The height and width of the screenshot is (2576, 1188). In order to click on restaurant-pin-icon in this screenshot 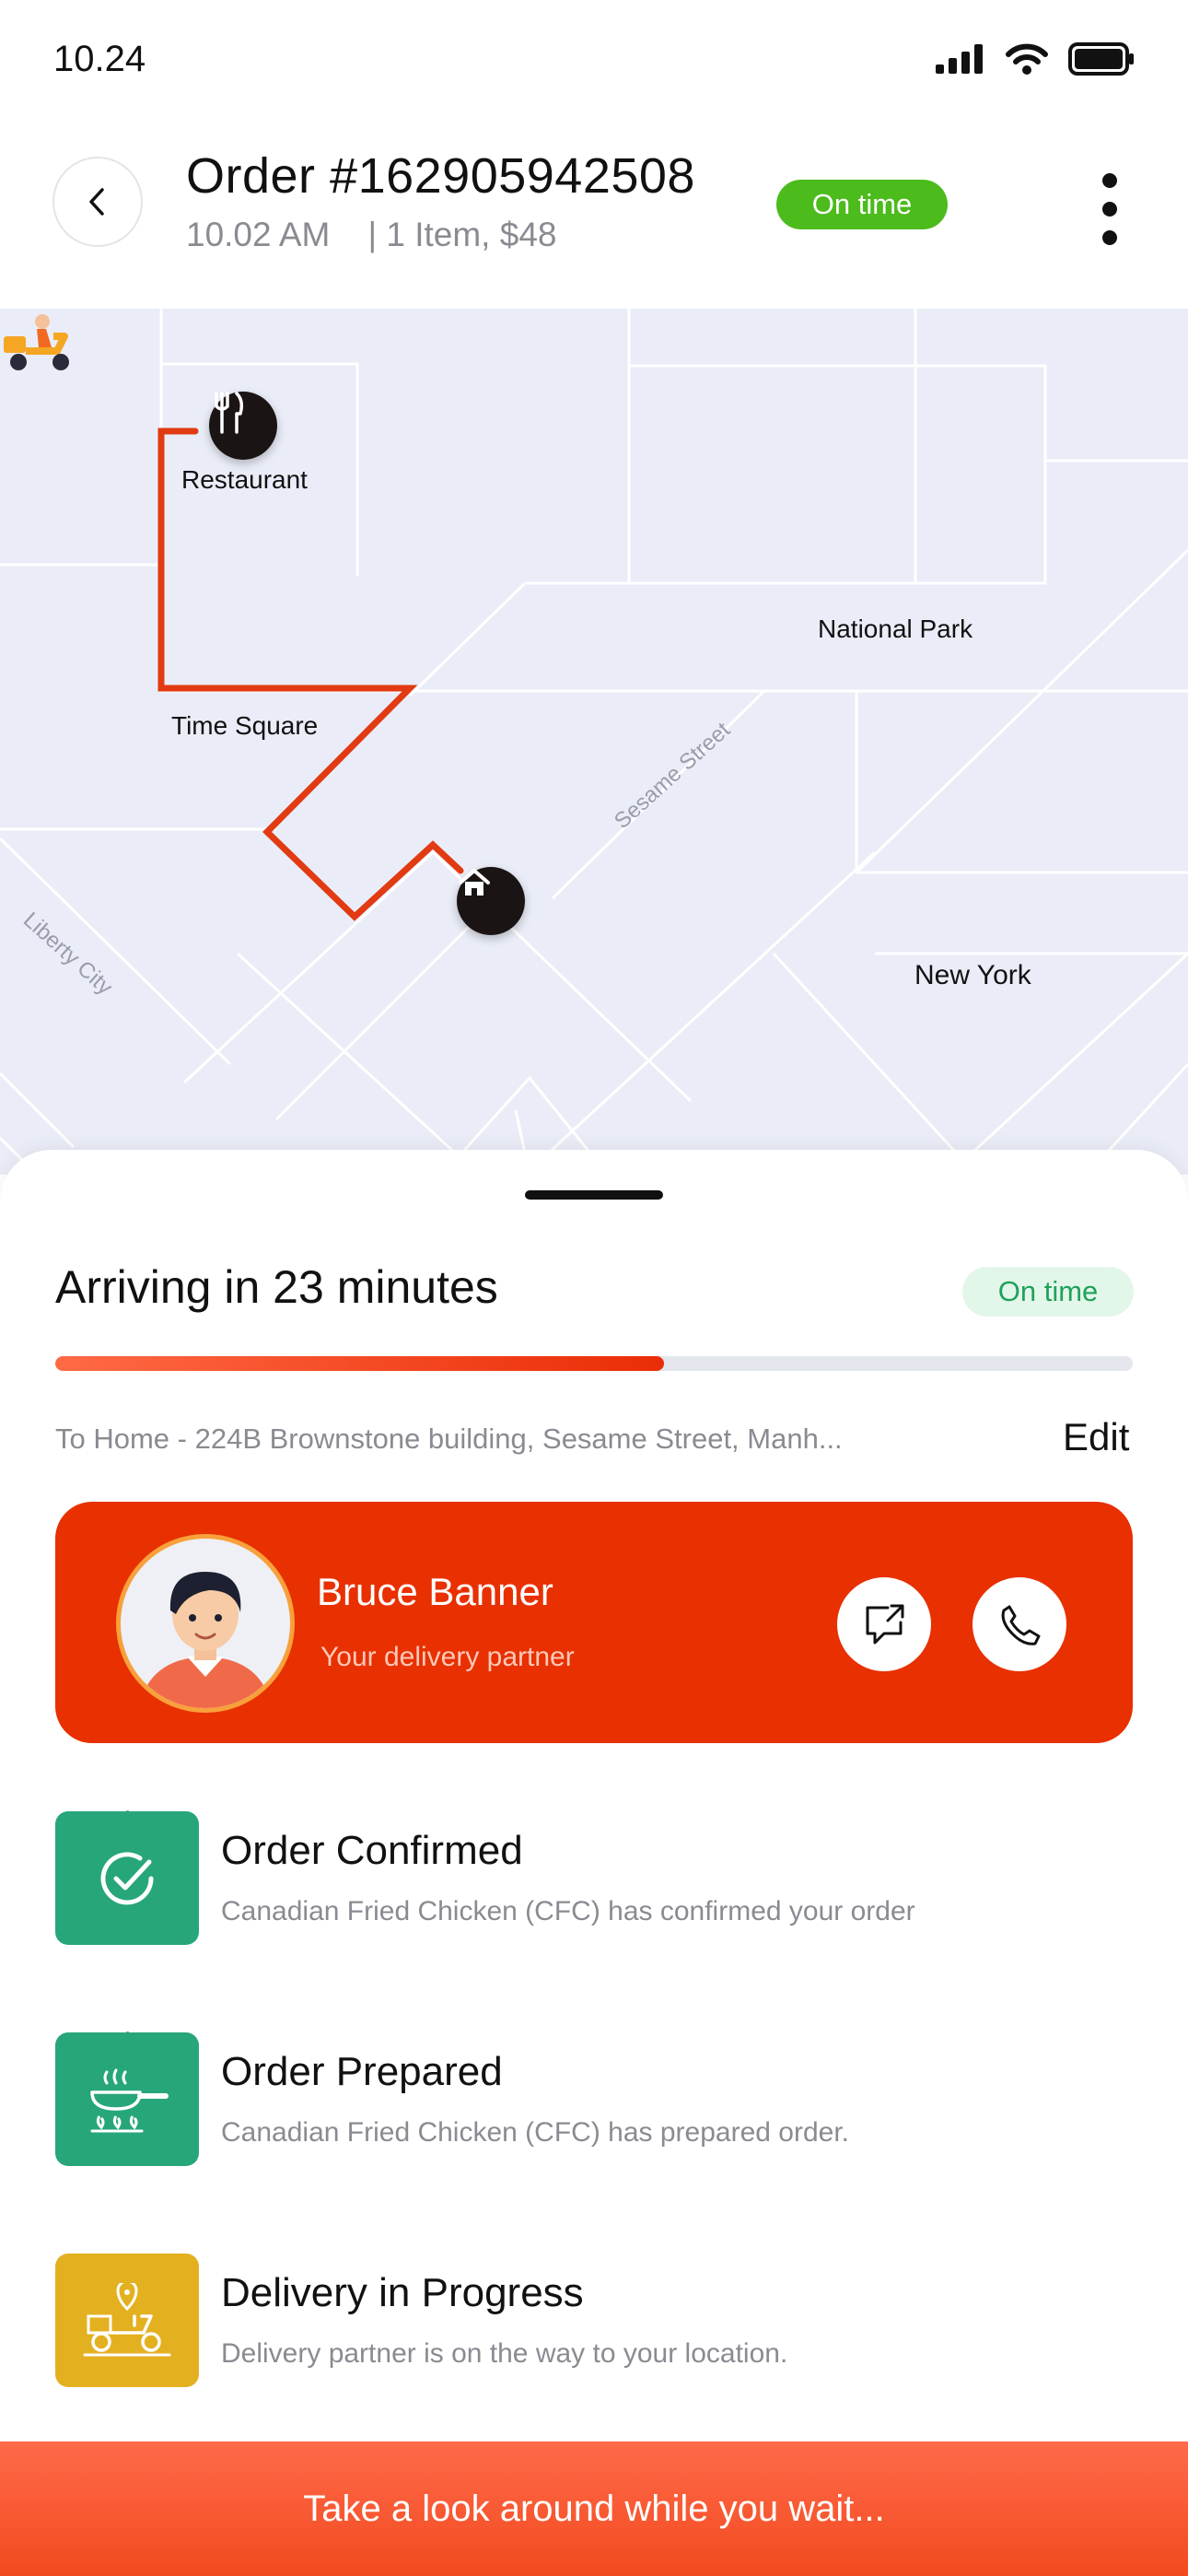, I will do `click(243, 426)`.